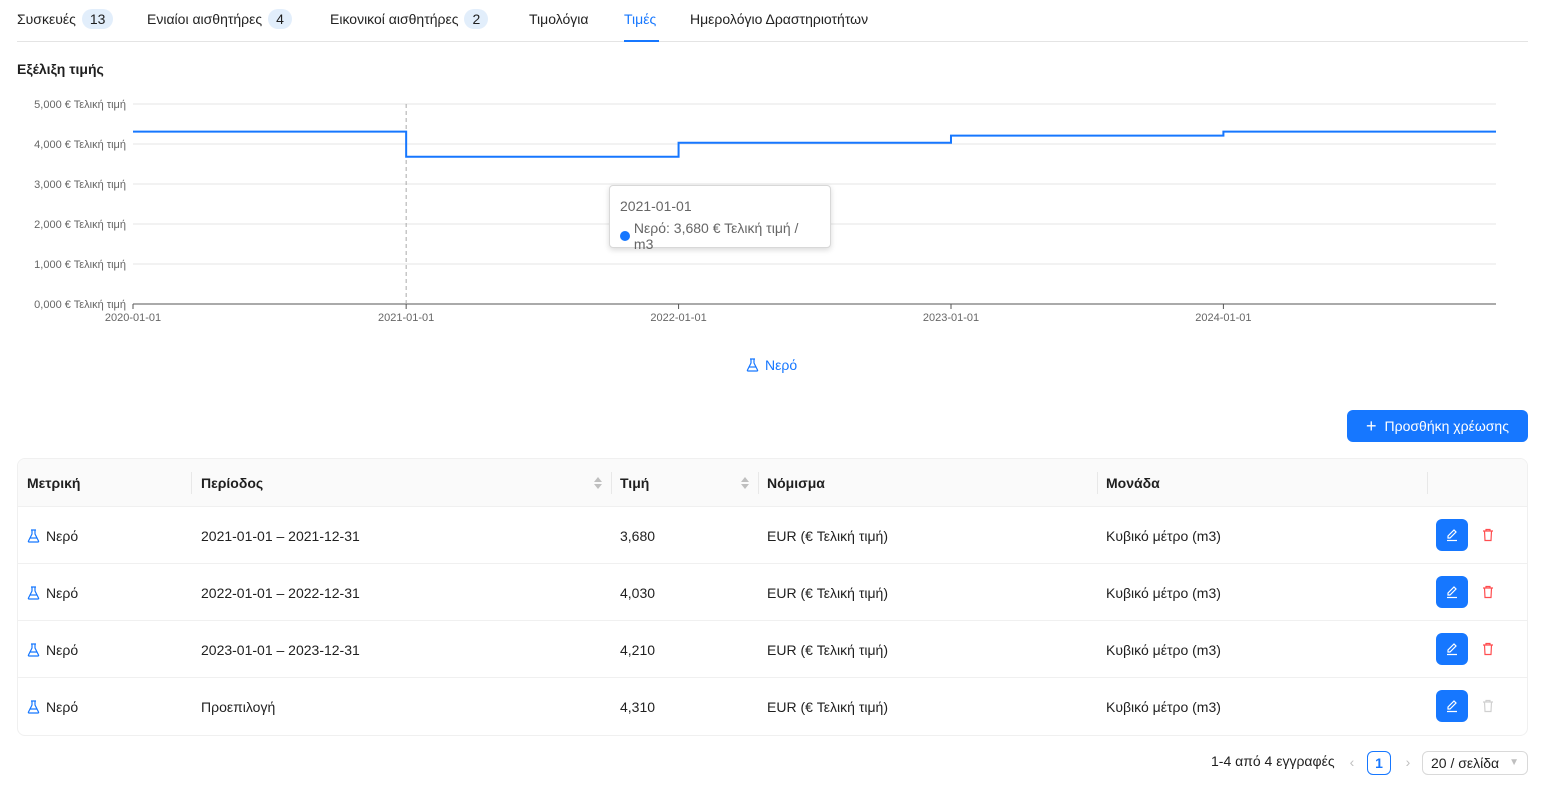 The width and height of the screenshot is (1541, 793). What do you see at coordinates (641, 41) in the screenshot?
I see `active-tab-indicator` at bounding box center [641, 41].